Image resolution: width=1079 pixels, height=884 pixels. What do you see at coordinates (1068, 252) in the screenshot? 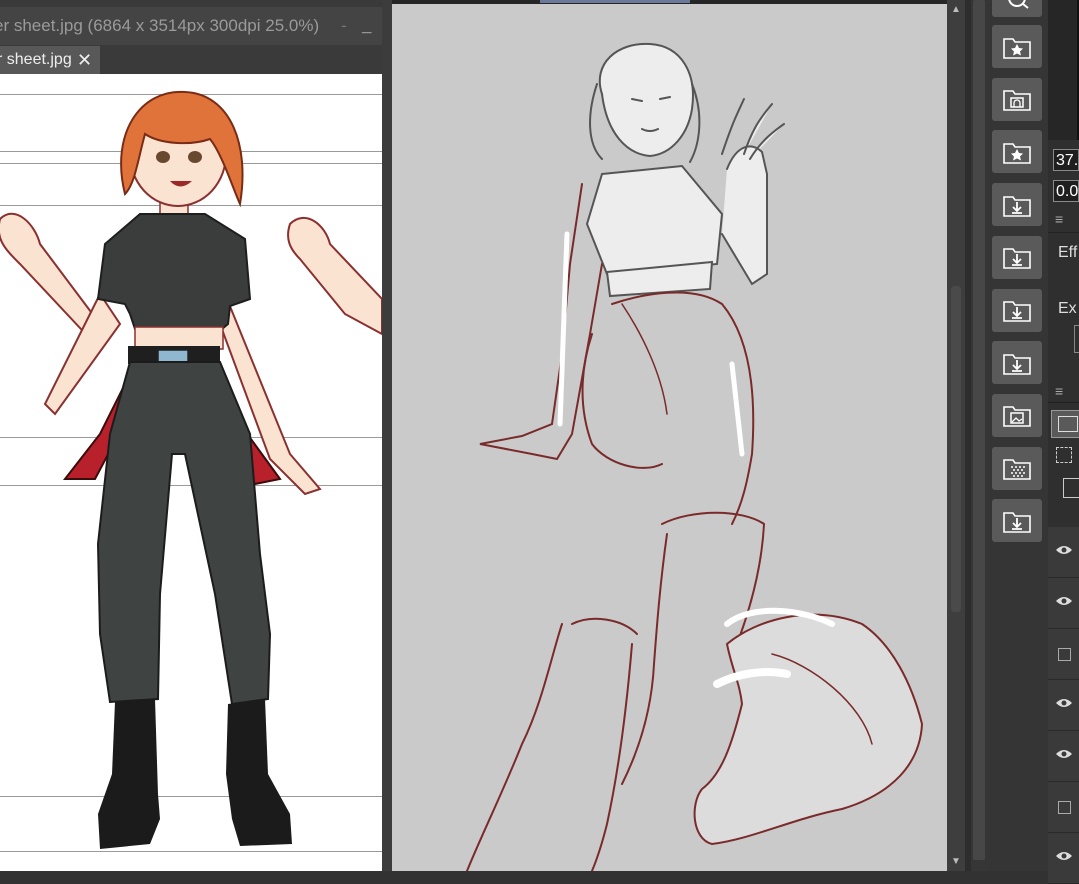
I see `effect-section-label: Eff` at bounding box center [1068, 252].